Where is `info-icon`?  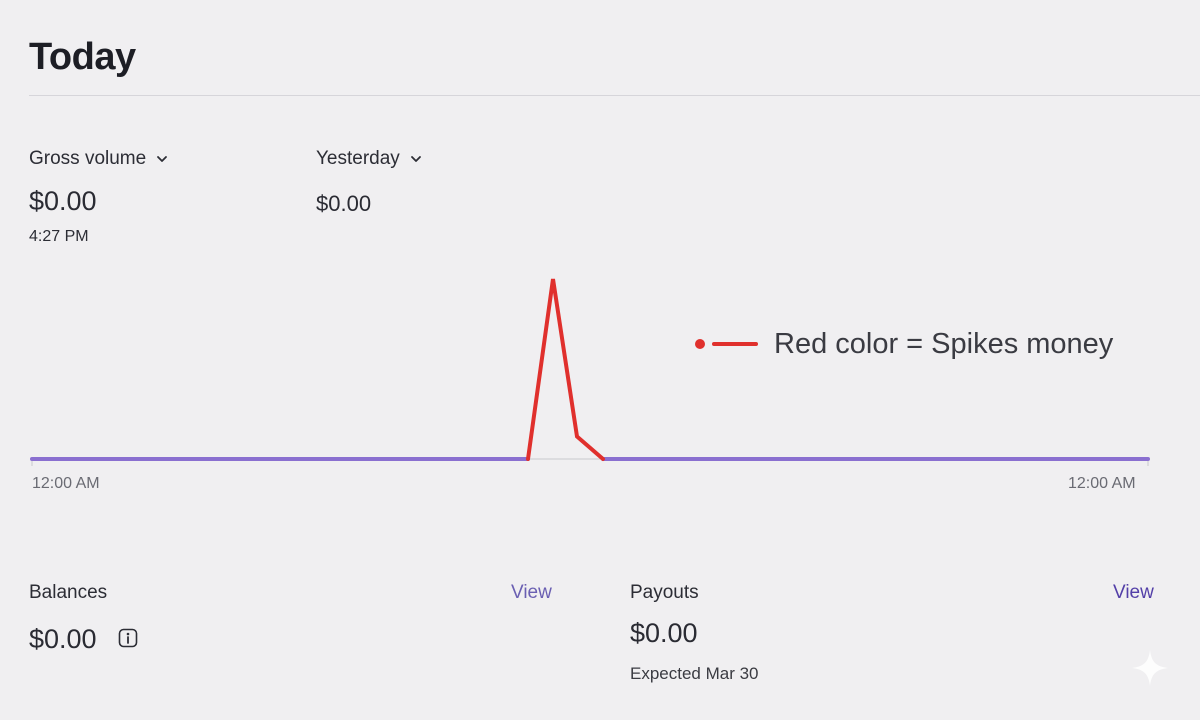 info-icon is located at coordinates (128, 638).